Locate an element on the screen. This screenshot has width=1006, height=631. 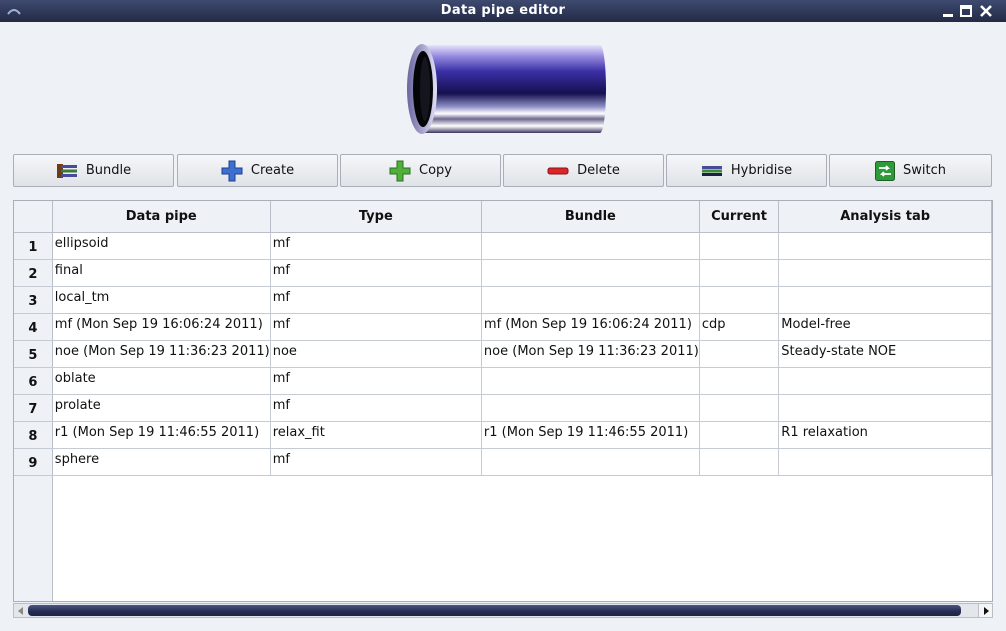
row-number: 4 is located at coordinates (33, 327).